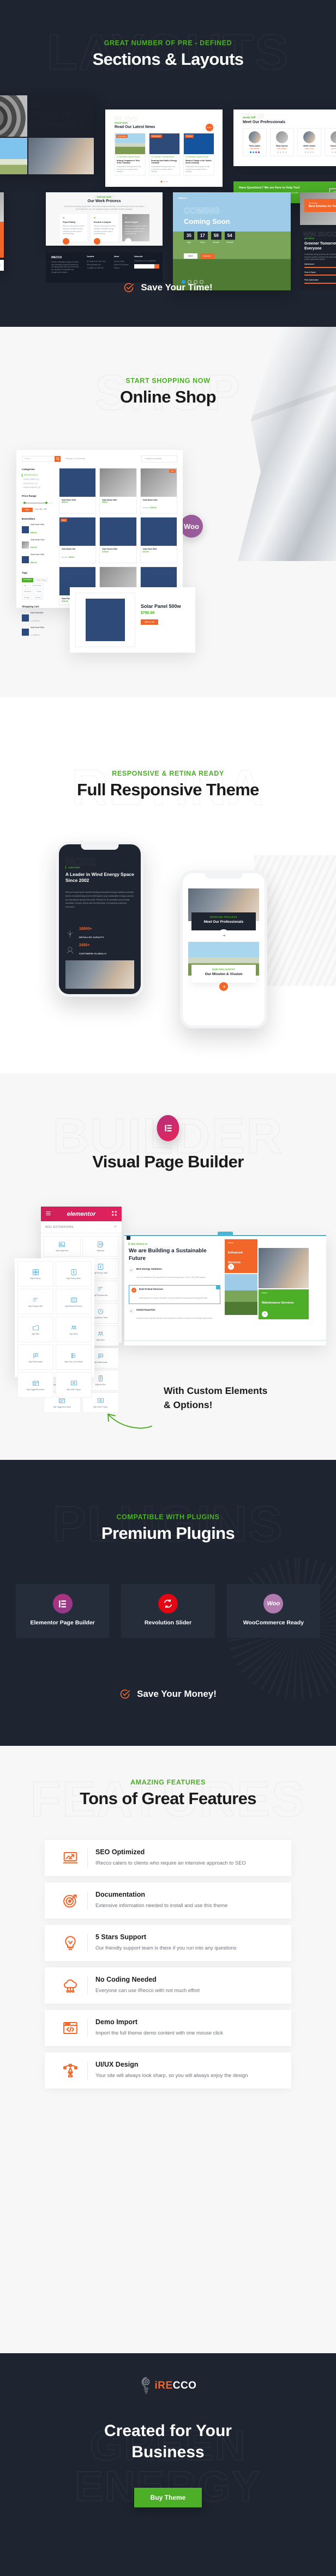 Image resolution: width=336 pixels, height=2576 pixels. I want to click on widget-tile: Wgl Striped Services, so click(74, 1302).